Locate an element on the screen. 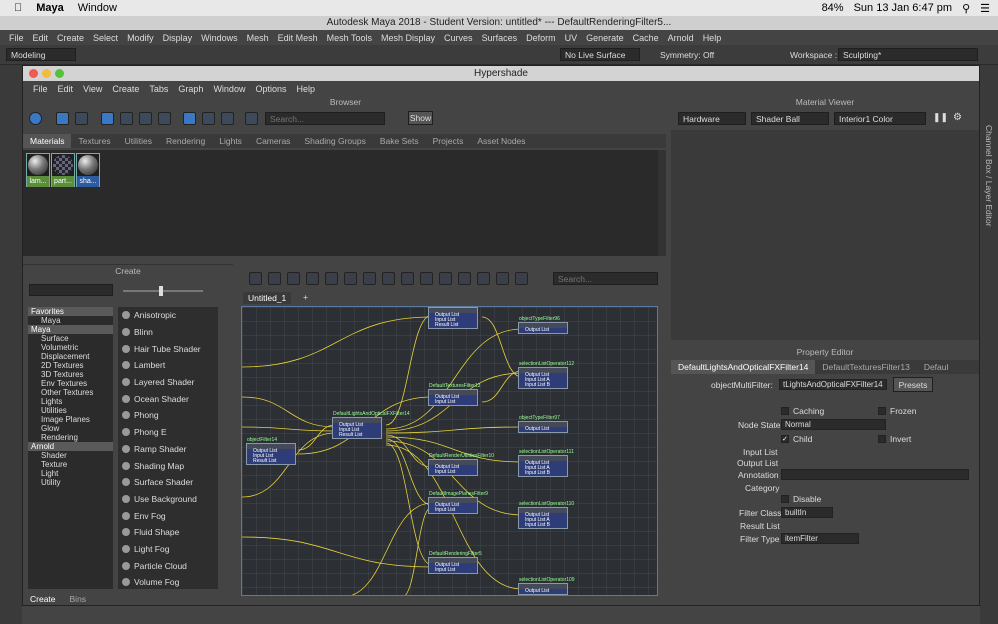  graph-node: objectTypeFilter97 Output List is located at coordinates (543, 424).